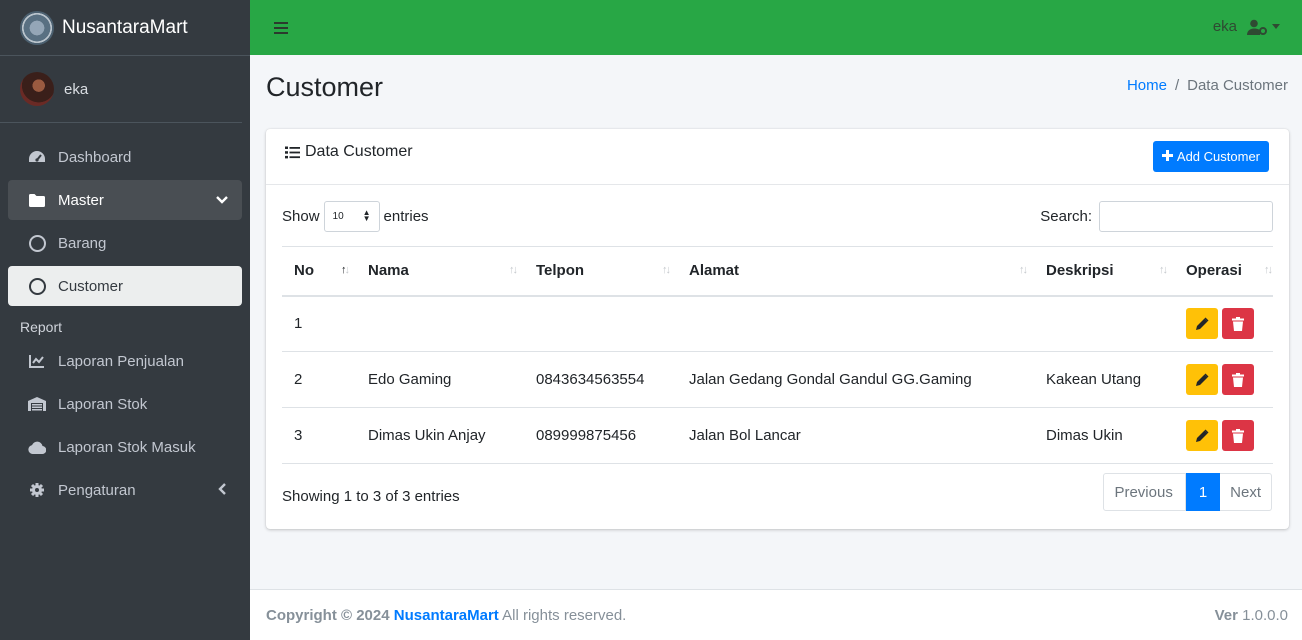 This screenshot has width=1302, height=640. I want to click on show-label: Show, so click(301, 216).